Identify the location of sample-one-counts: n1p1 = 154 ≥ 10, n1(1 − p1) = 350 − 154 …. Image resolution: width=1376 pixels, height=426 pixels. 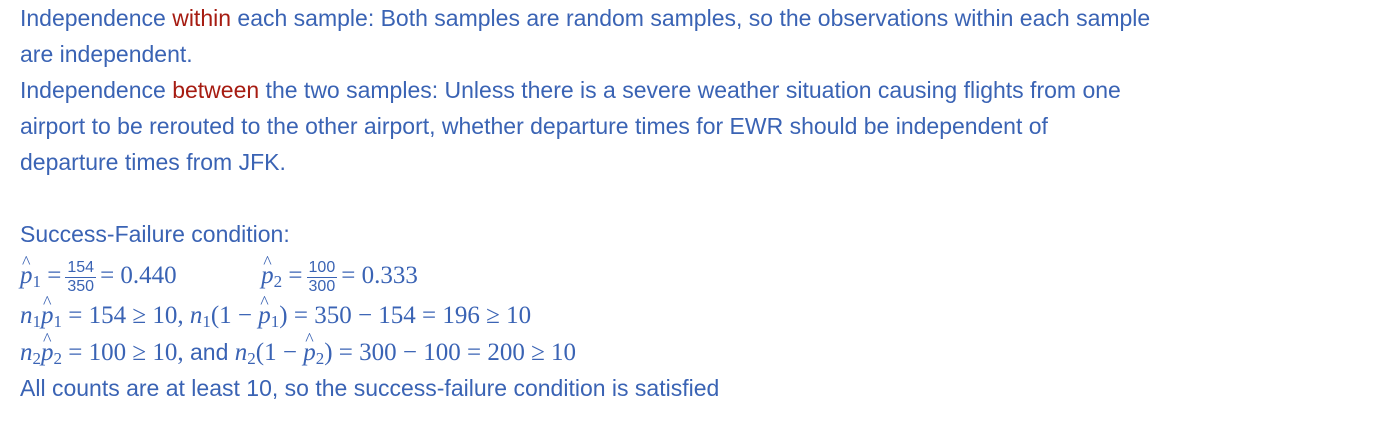
(690, 316).